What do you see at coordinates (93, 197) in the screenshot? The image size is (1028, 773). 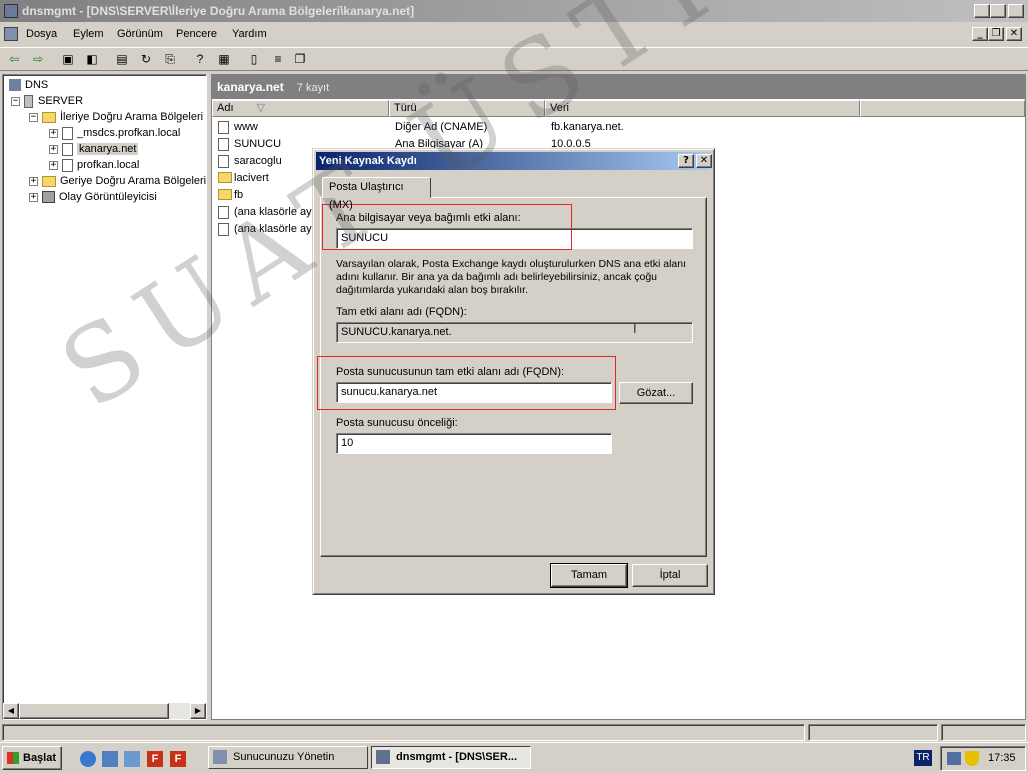 I see `tree-event-viewer: + Olay Görüntüleyicisi` at bounding box center [93, 197].